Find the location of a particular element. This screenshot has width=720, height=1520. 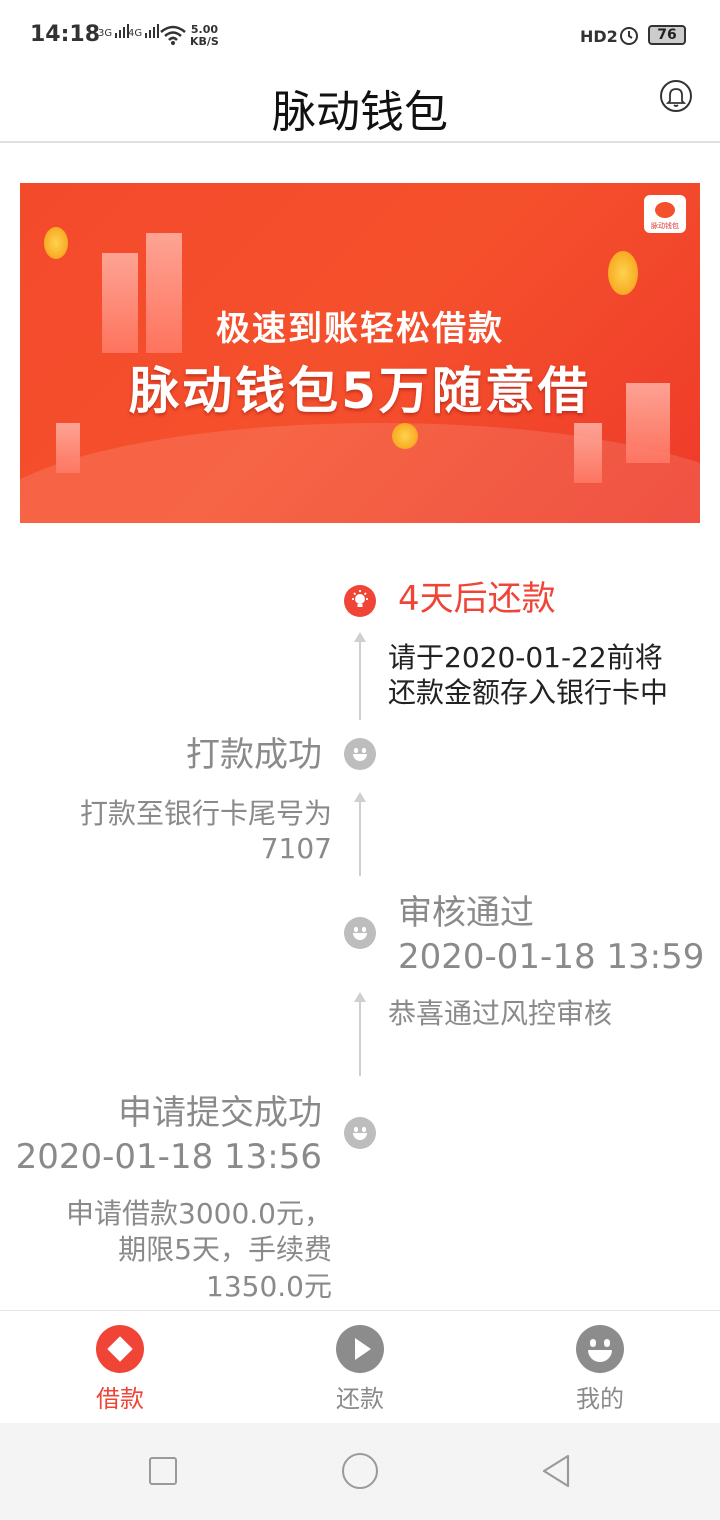

tab-label: 还款 is located at coordinates (360, 1399).